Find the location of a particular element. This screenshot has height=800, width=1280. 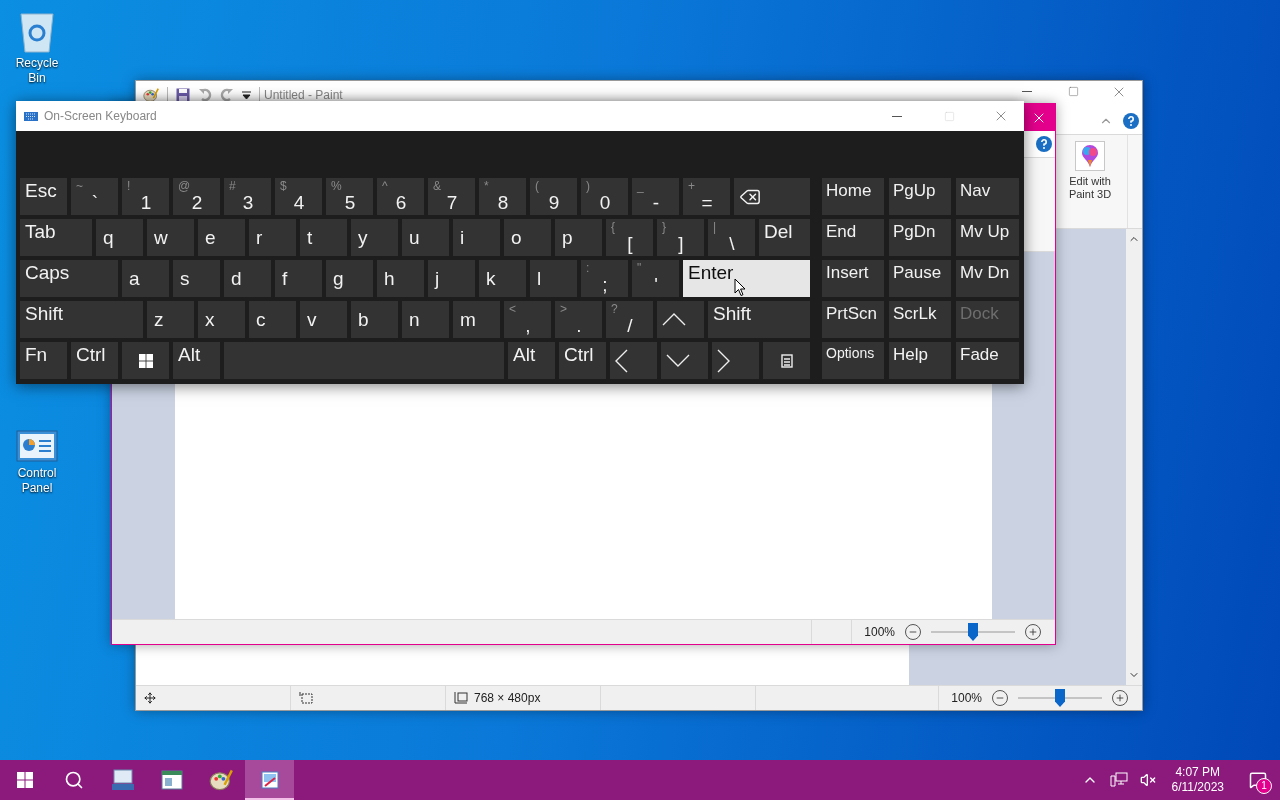

keyboard-key: q is located at coordinates (119, 237).